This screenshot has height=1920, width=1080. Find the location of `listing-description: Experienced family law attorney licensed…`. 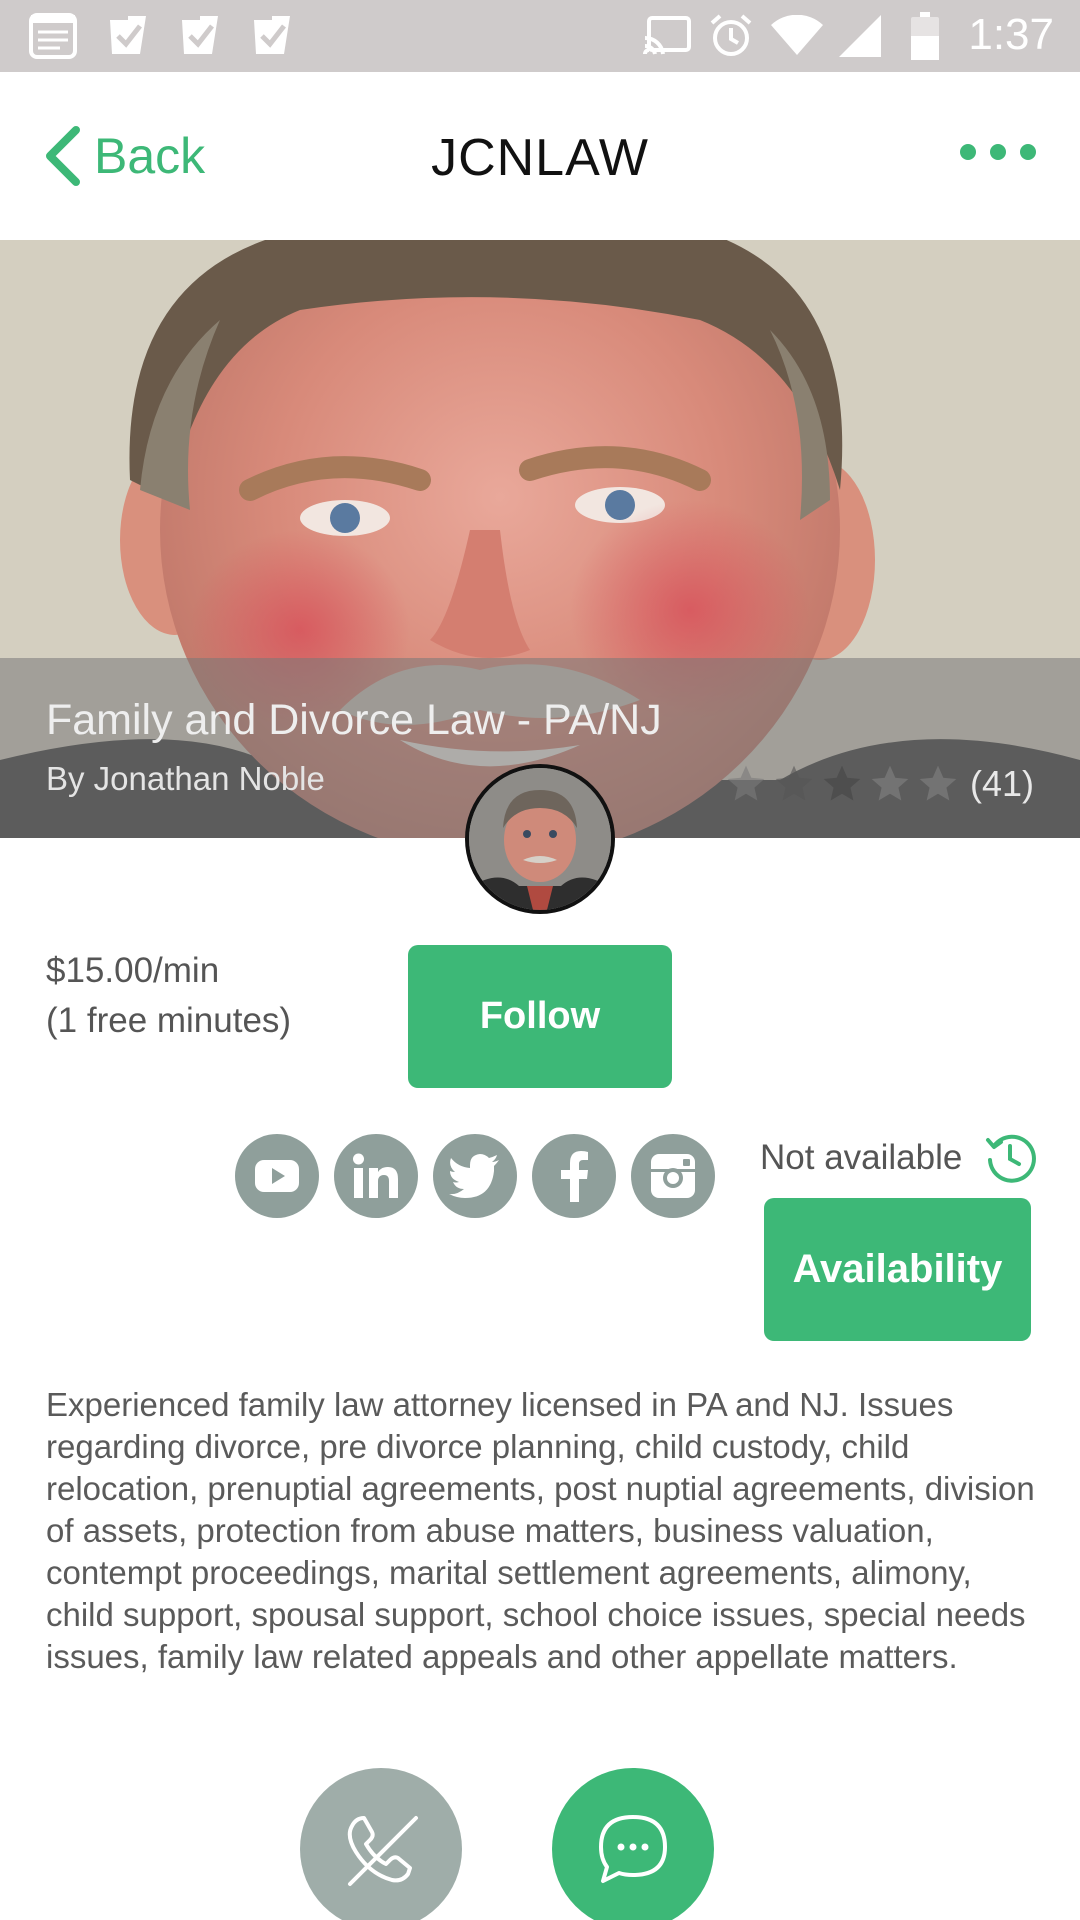

listing-description: Experienced family law attorney licensed… is located at coordinates (540, 1530).